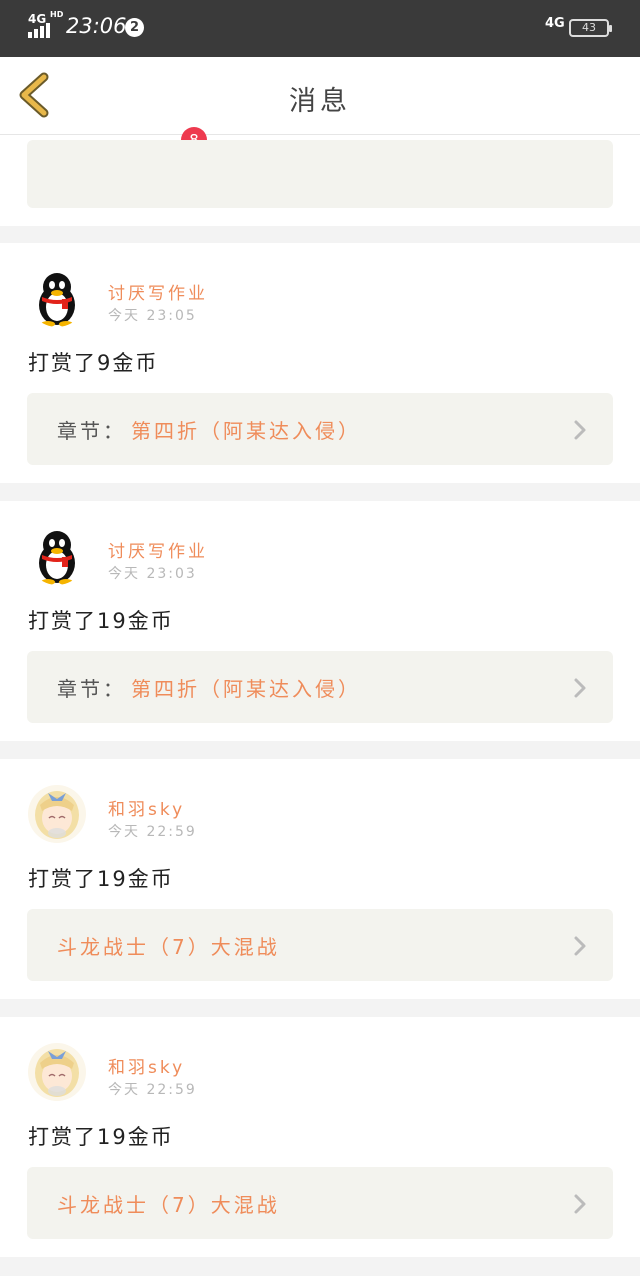 This screenshot has height=1276, width=640. I want to click on hd-indicator: HD, so click(57, 14).